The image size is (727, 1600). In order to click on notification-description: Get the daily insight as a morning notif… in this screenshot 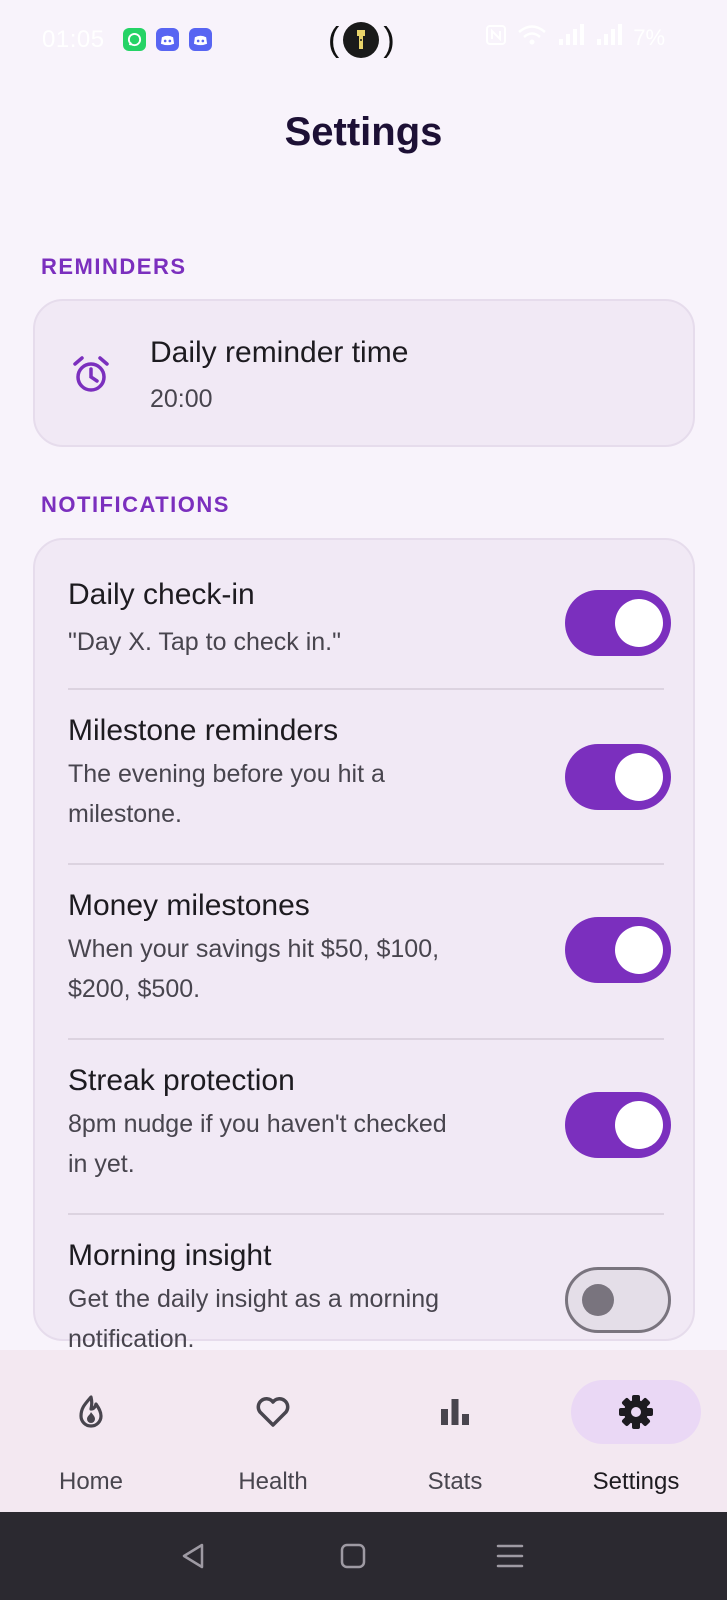, I will do `click(254, 1319)`.